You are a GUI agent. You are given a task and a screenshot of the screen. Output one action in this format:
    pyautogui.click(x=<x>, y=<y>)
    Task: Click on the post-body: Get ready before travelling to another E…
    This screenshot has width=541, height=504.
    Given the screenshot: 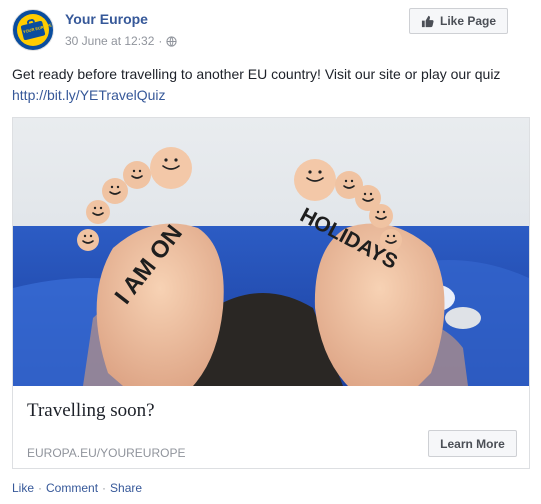 What is the action you would take?
    pyautogui.click(x=256, y=74)
    